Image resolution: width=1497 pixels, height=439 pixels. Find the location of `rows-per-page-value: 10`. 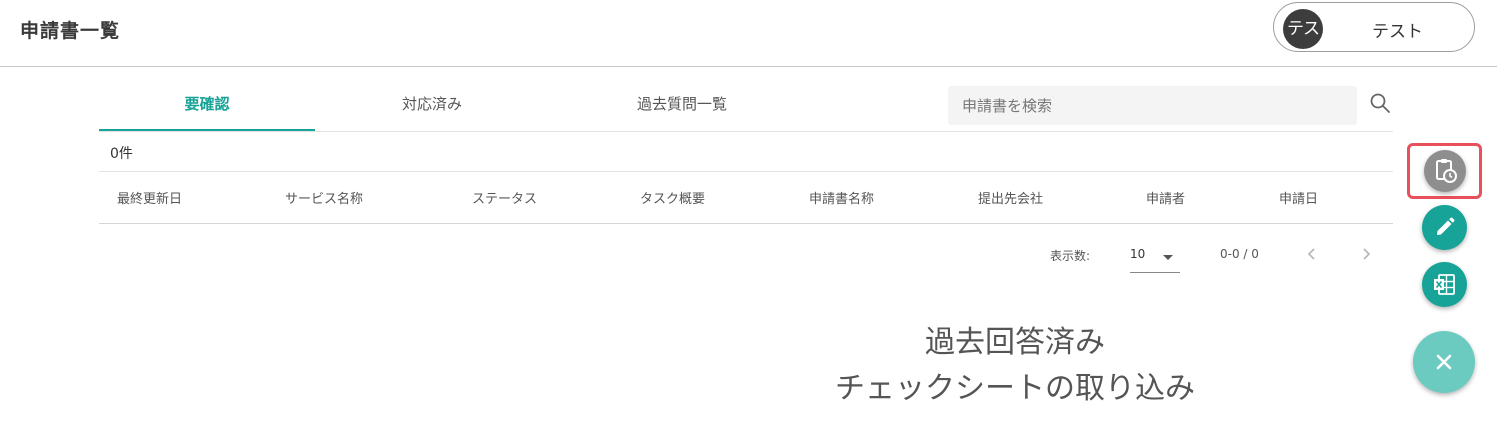

rows-per-page-value: 10 is located at coordinates (1138, 254).